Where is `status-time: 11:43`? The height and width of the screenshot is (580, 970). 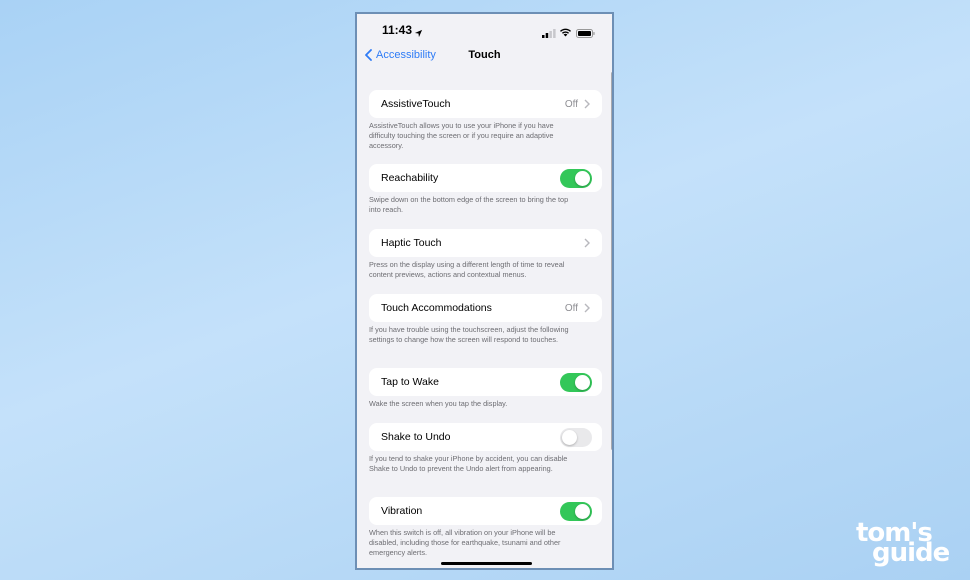 status-time: 11:43 is located at coordinates (397, 30).